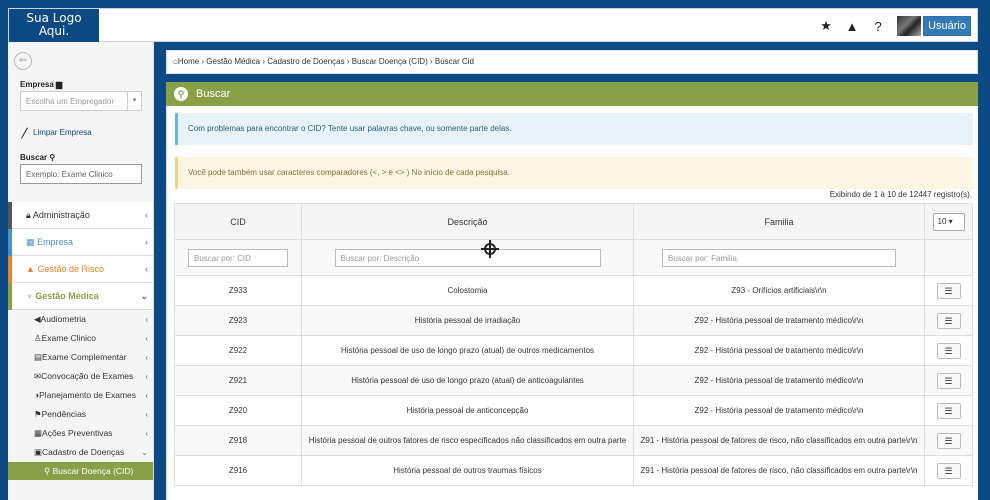 This screenshot has height=500, width=990. Describe the element at coordinates (93, 395) in the screenshot. I see `sidebar-item-planejamento: ◑Planejamento de Exames ‹` at that location.